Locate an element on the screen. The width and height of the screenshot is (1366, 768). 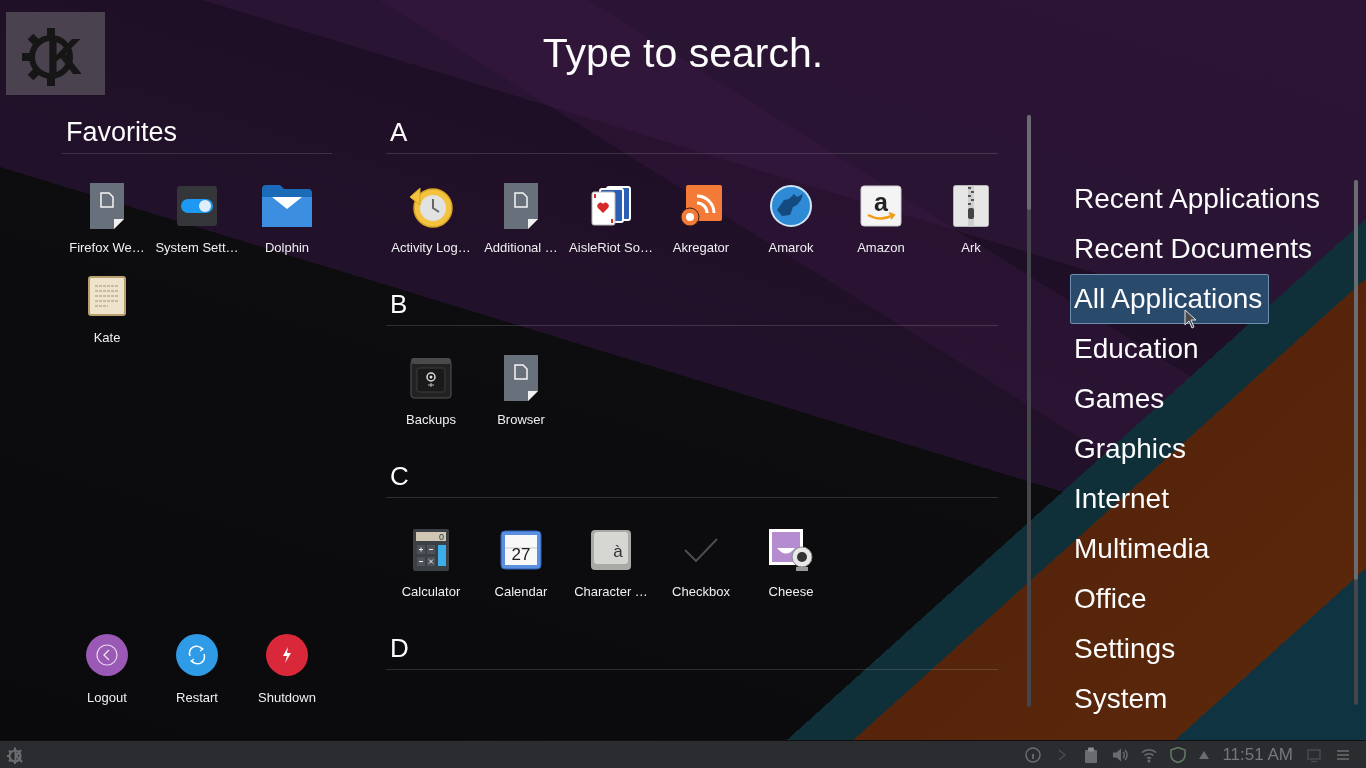
shield-icon is located at coordinates (1178, 754).